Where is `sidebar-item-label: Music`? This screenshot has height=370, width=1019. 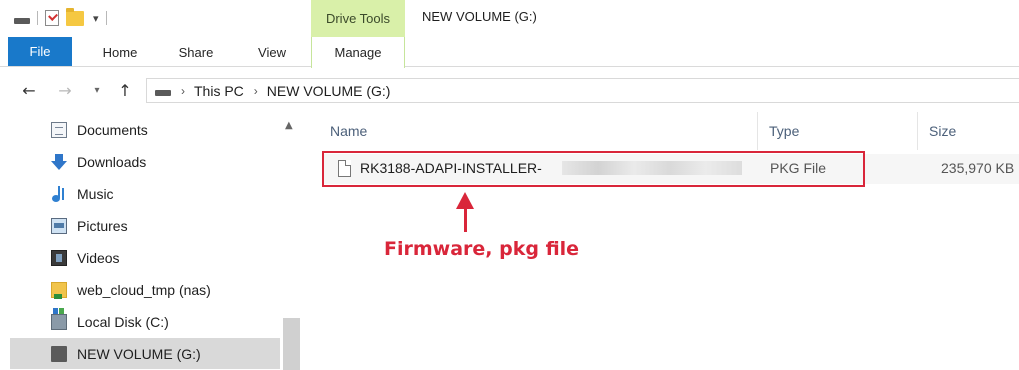
sidebar-item-label: Music is located at coordinates (95, 193).